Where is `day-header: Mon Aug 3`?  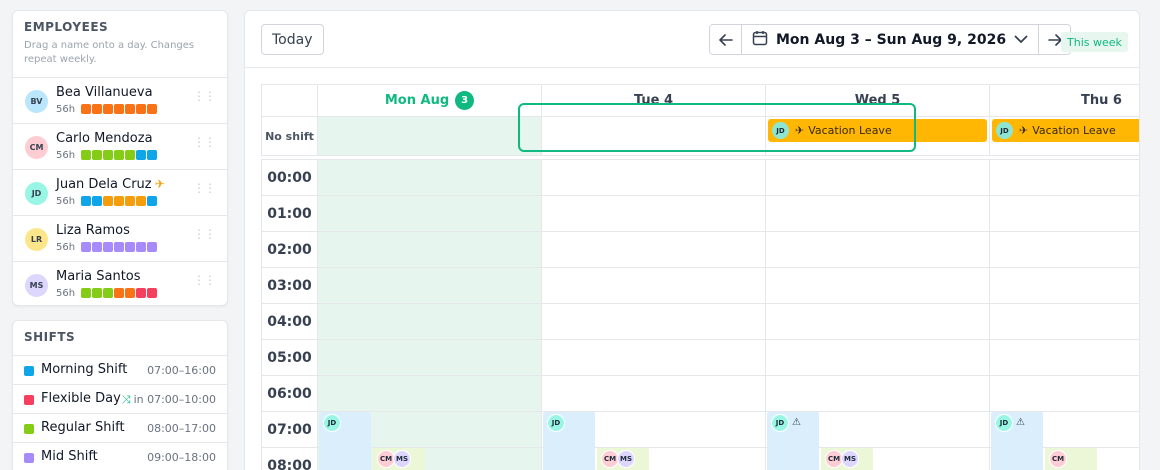
day-header: Mon Aug 3 is located at coordinates (429, 100).